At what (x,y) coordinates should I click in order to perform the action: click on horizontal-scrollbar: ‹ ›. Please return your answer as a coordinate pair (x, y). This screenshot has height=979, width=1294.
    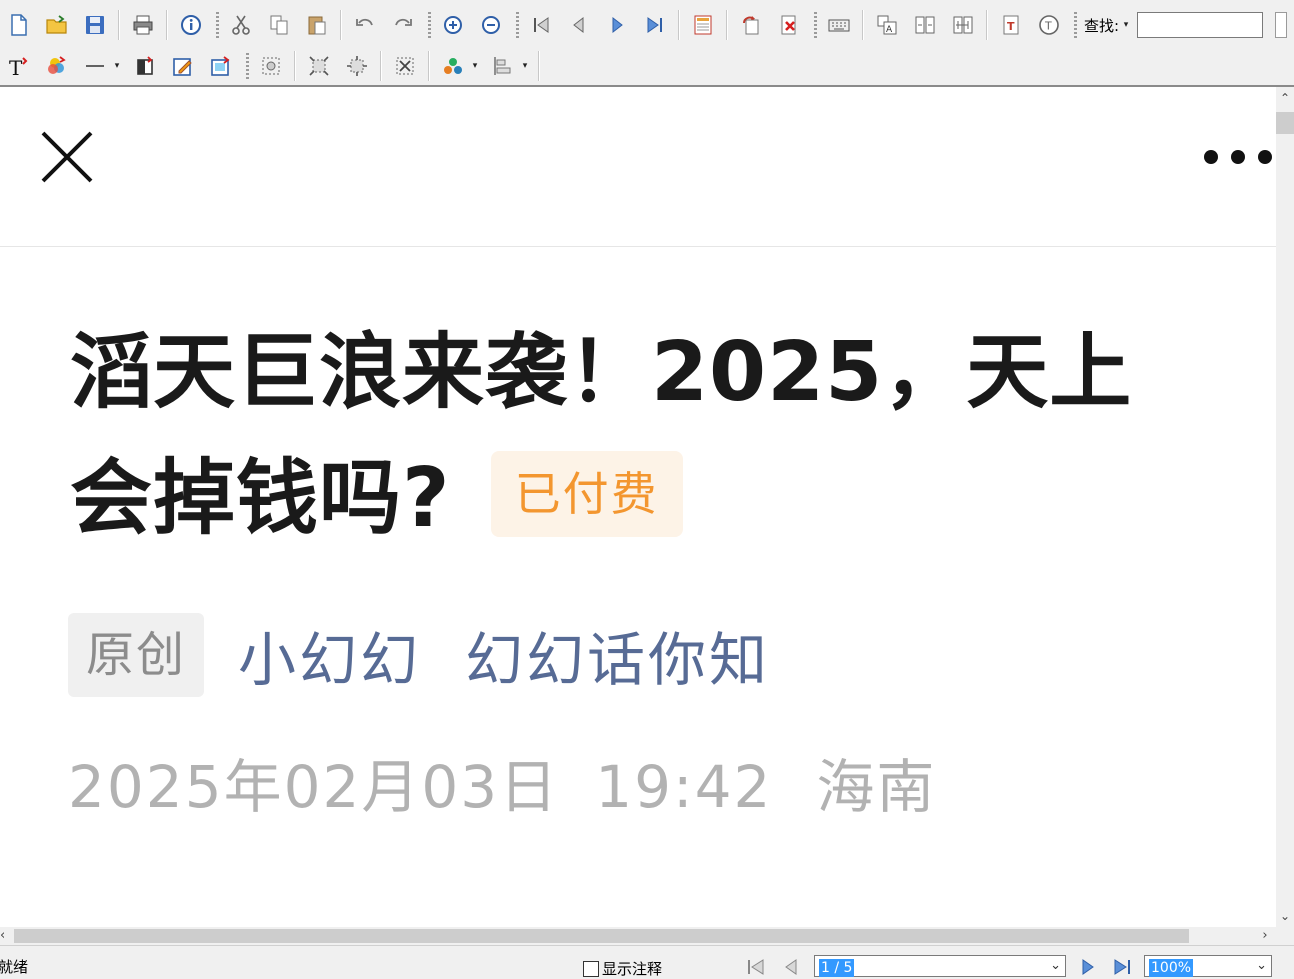
    Looking at the image, I should click on (638, 936).